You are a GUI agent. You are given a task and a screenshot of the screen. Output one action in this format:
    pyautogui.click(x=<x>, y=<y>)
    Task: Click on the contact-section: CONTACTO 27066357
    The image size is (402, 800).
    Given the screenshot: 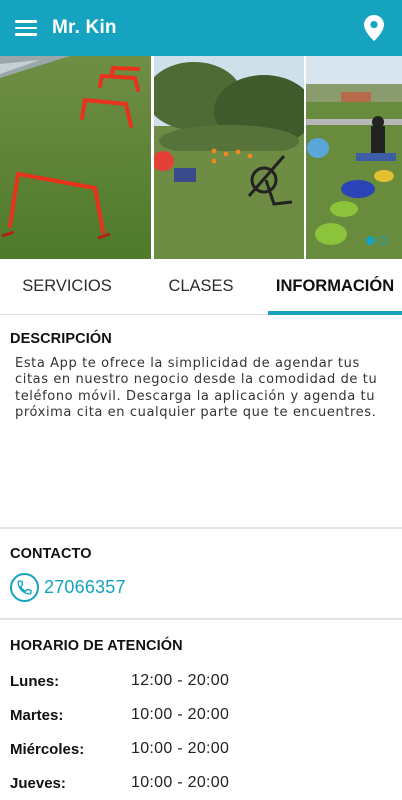 What is the action you would take?
    pyautogui.click(x=201, y=575)
    